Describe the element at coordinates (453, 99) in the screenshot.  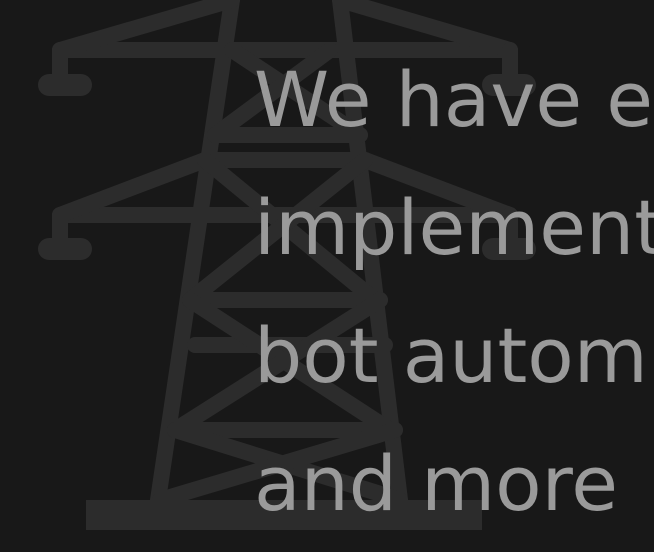
I see `headline-line-1: We have e` at that location.